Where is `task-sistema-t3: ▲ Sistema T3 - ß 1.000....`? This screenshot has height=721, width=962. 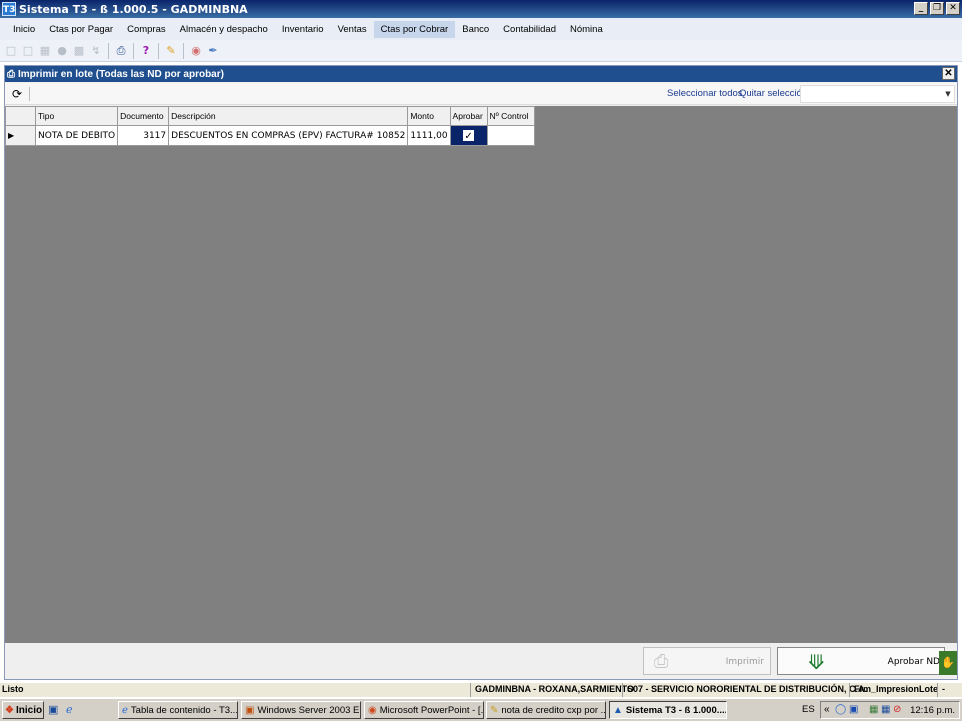
task-sistema-t3: ▲ Sistema T3 - ß 1.000.... is located at coordinates (668, 710).